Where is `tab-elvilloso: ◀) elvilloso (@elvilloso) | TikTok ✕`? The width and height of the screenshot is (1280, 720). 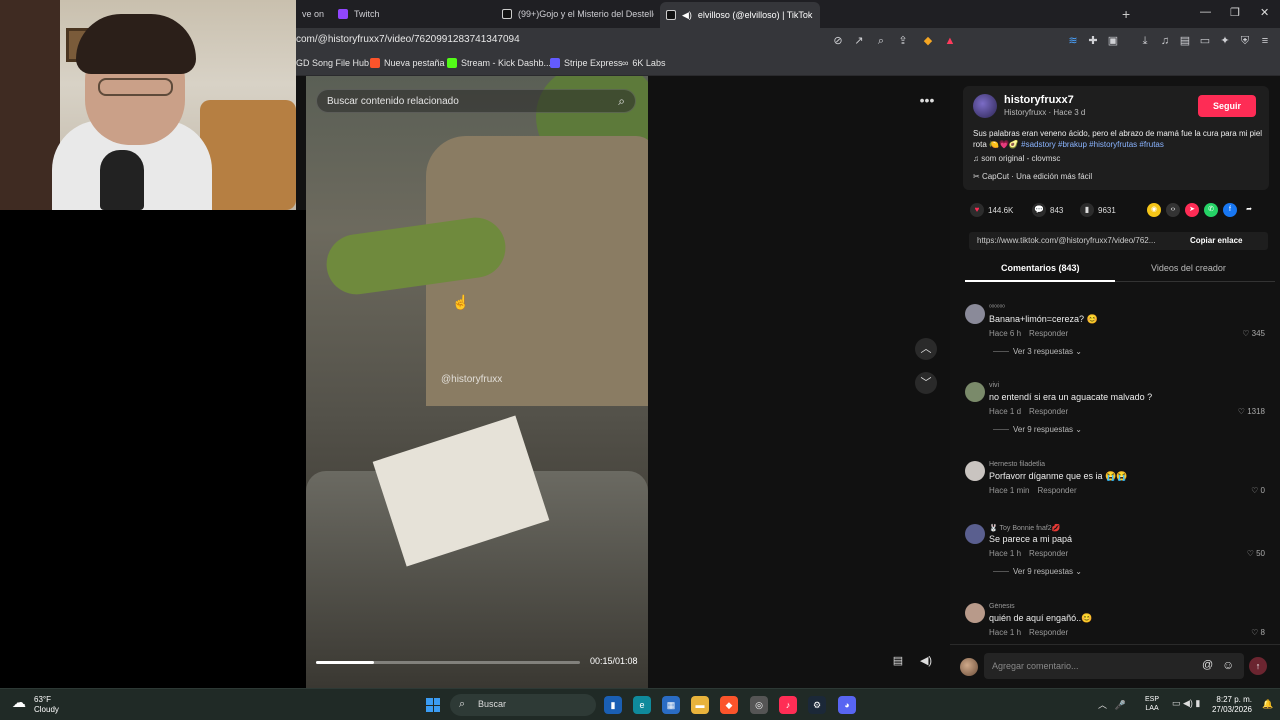
tab-elvilloso: ◀) elvilloso (@elvilloso) | TikTok ✕ is located at coordinates (740, 15).